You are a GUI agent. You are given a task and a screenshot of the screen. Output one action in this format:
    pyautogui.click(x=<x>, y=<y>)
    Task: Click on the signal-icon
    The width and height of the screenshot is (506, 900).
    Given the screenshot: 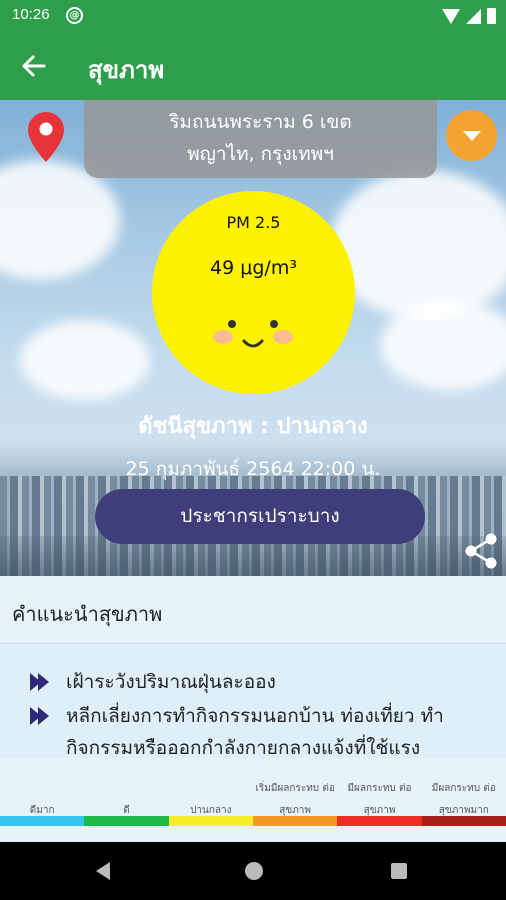 What is the action you would take?
    pyautogui.click(x=473, y=16)
    